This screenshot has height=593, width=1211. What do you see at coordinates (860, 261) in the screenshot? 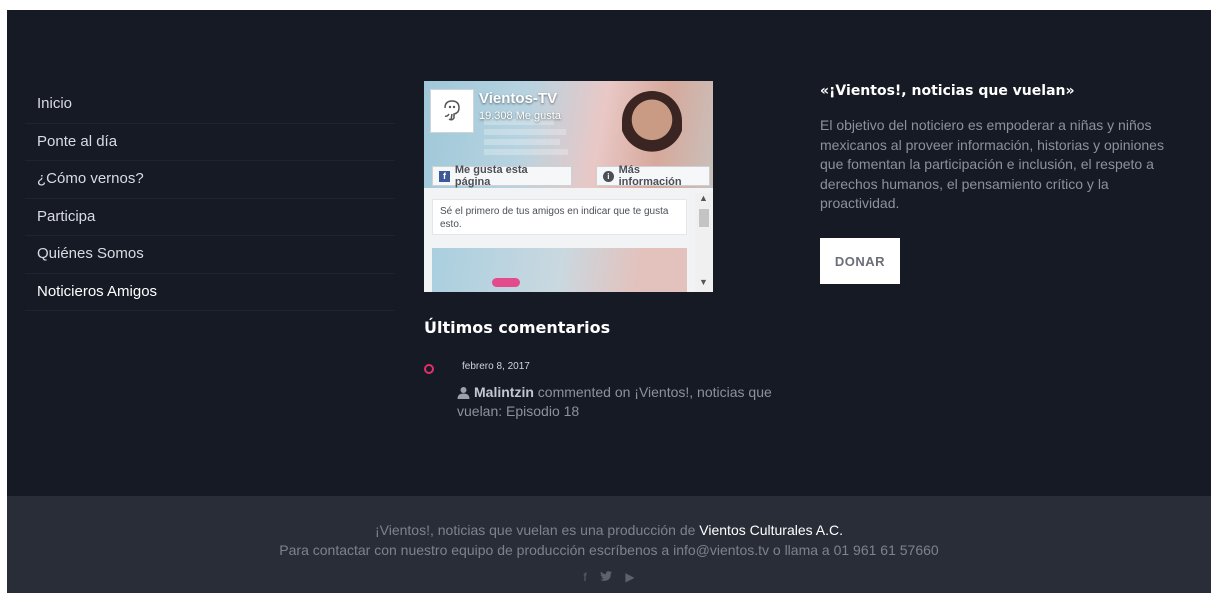
I see `donate-button: DONAR` at bounding box center [860, 261].